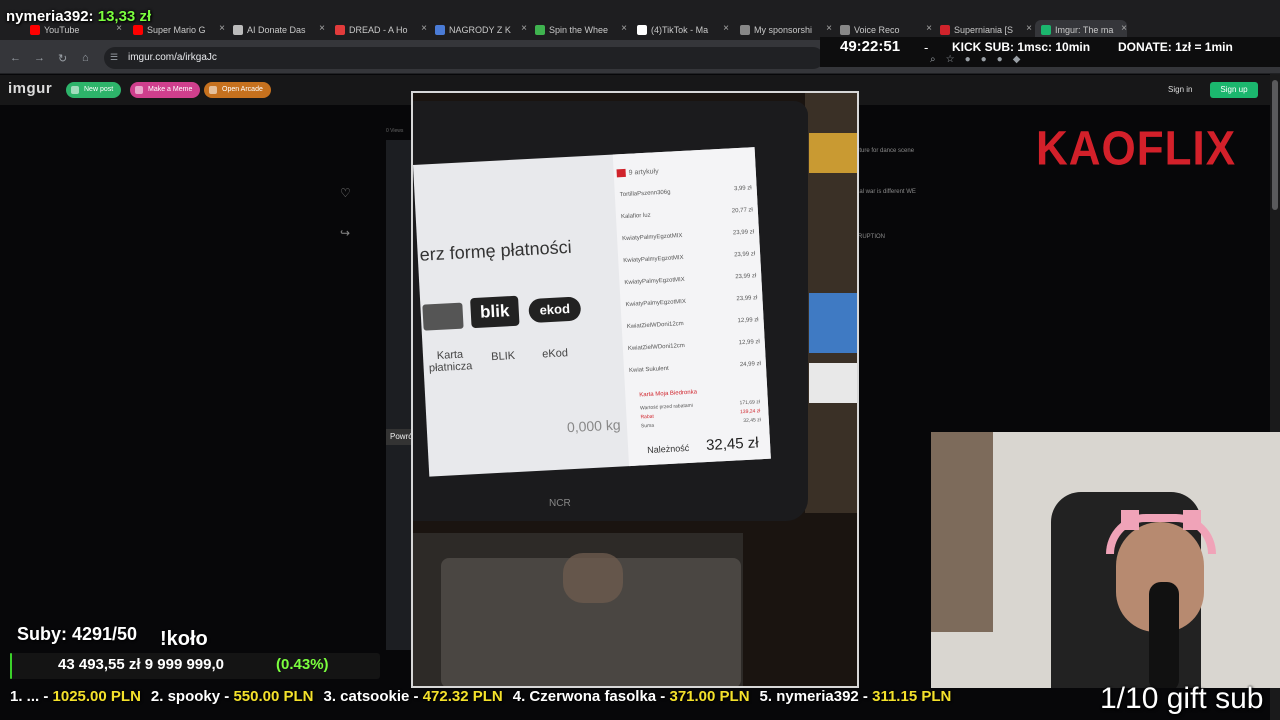  Describe the element at coordinates (680, 30) in the screenshot. I see `tab-label: (4)TikTok - Ma` at that location.